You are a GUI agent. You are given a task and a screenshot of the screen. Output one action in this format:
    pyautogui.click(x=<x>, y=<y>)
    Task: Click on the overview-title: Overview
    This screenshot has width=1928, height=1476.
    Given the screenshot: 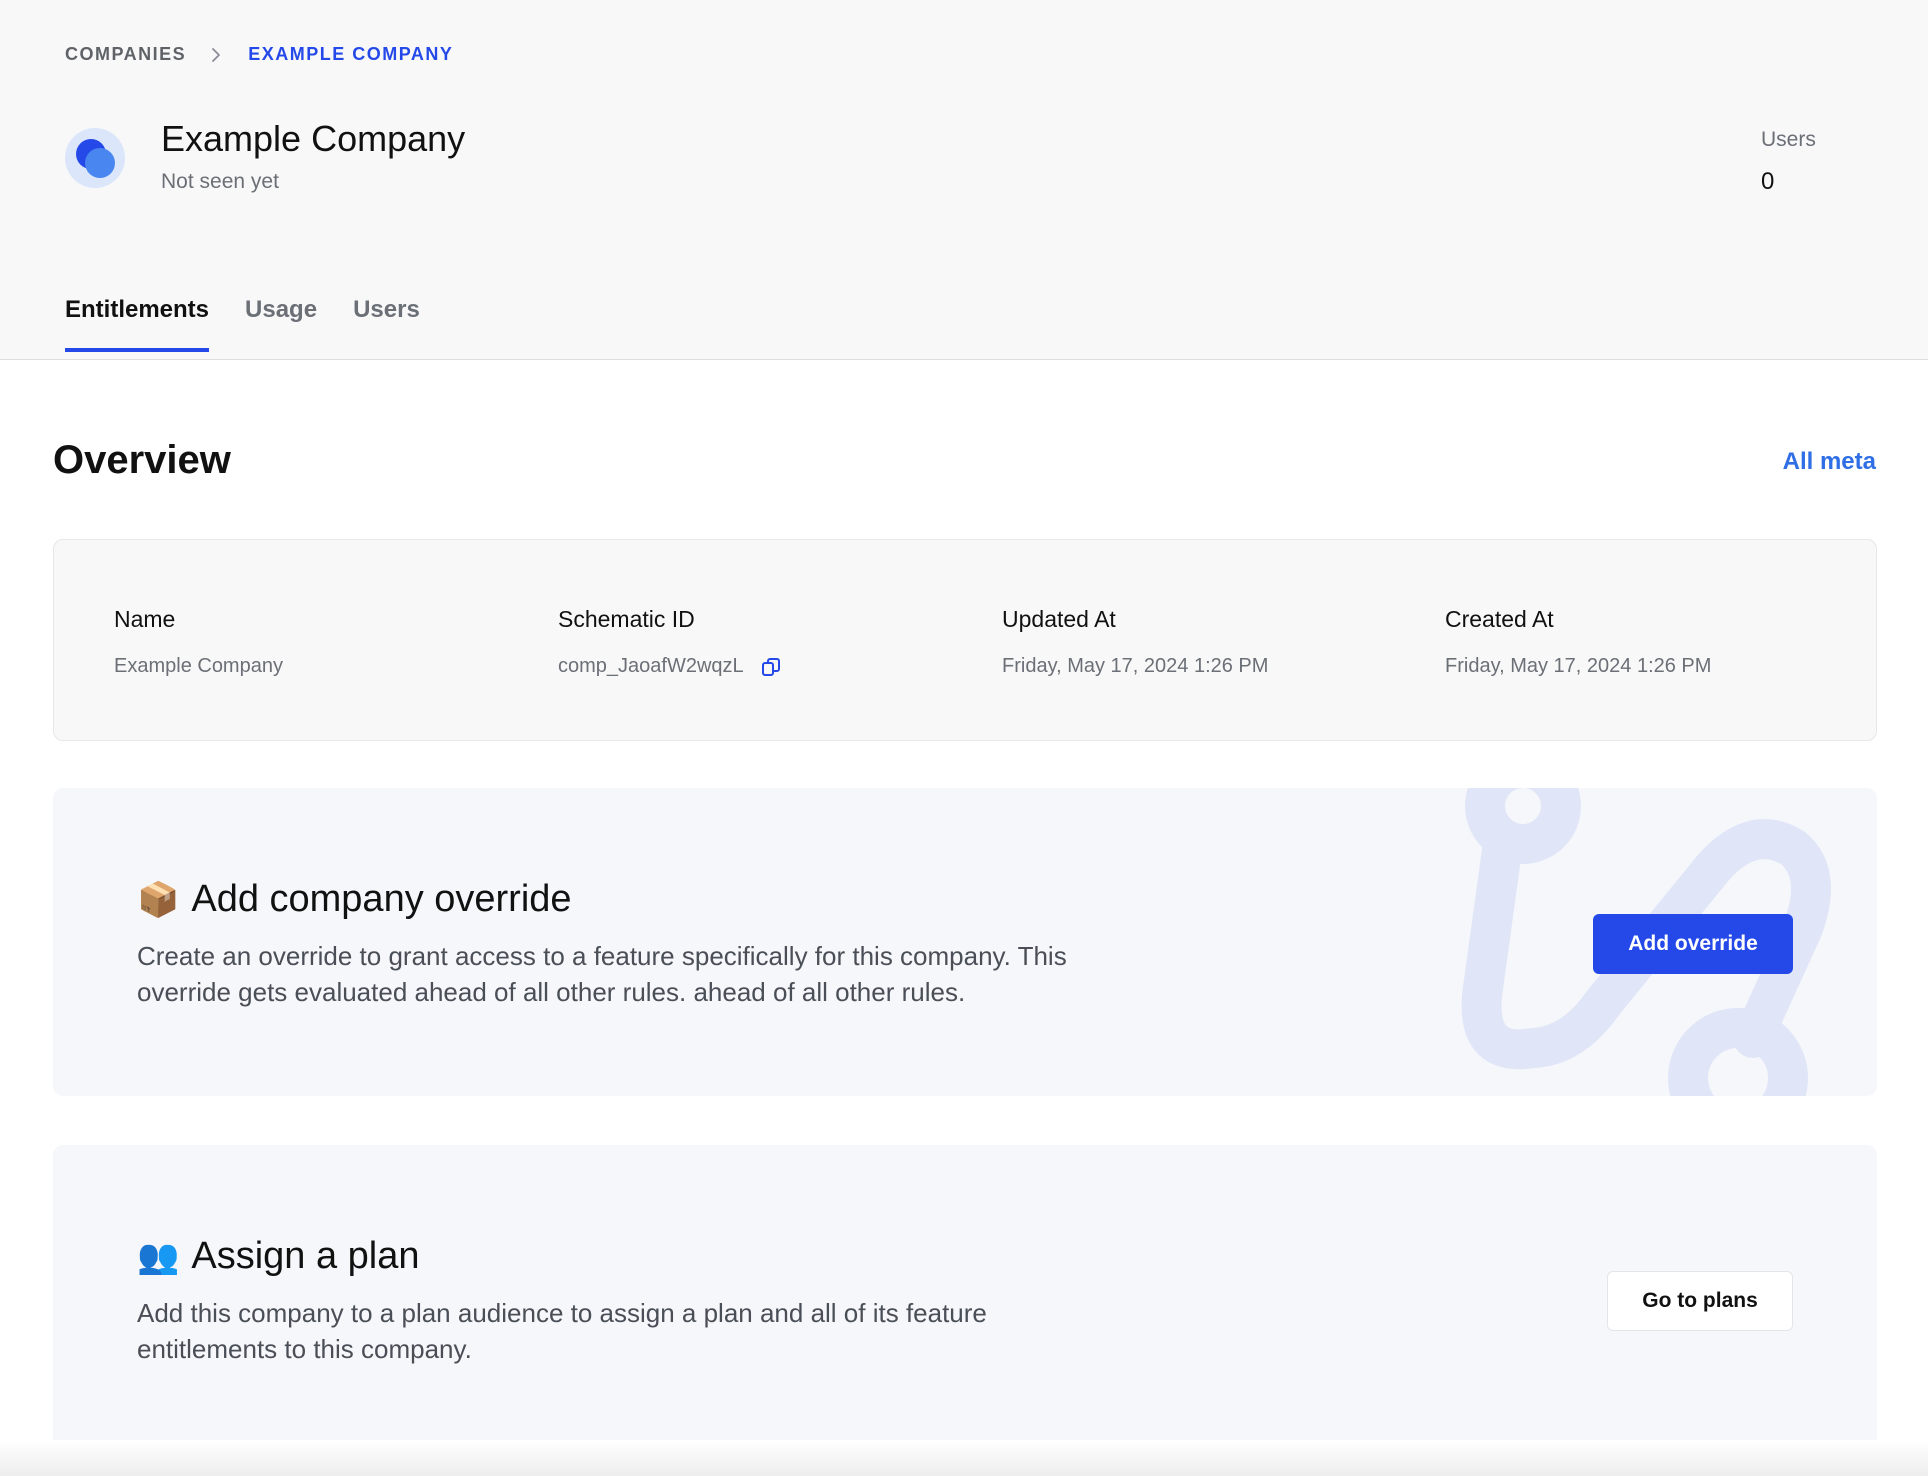 What is the action you would take?
    pyautogui.click(x=142, y=460)
    